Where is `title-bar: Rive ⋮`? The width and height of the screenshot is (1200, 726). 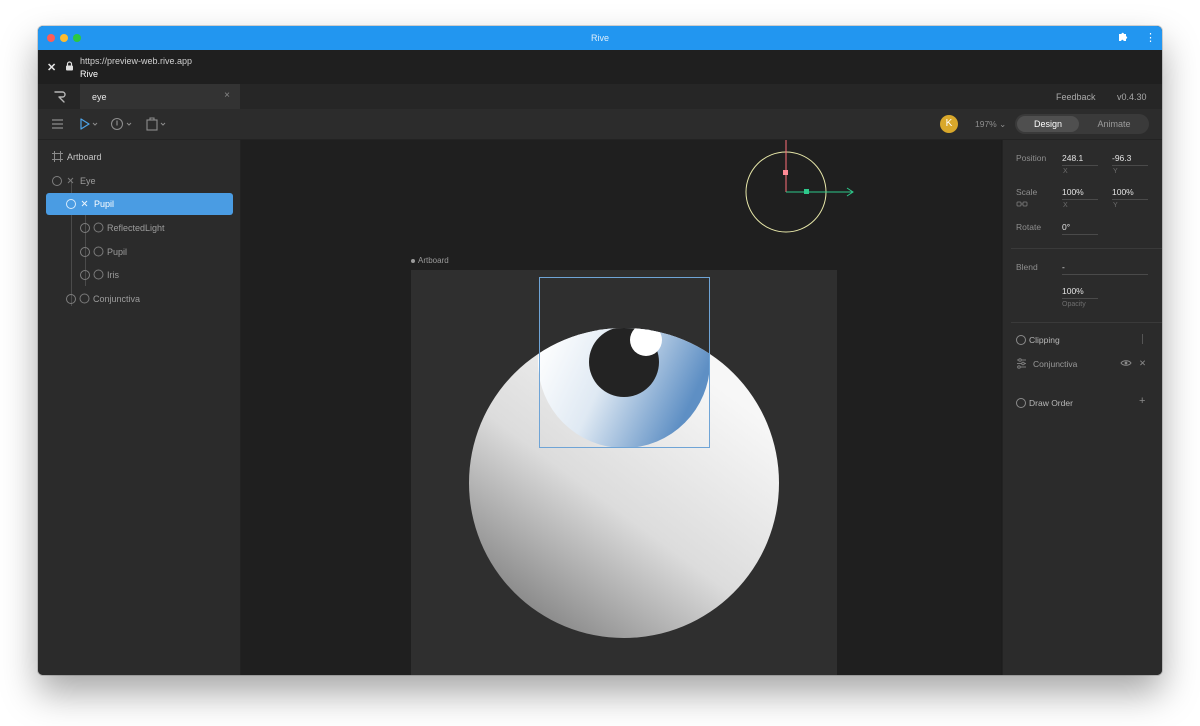 title-bar: Rive ⋮ is located at coordinates (600, 38).